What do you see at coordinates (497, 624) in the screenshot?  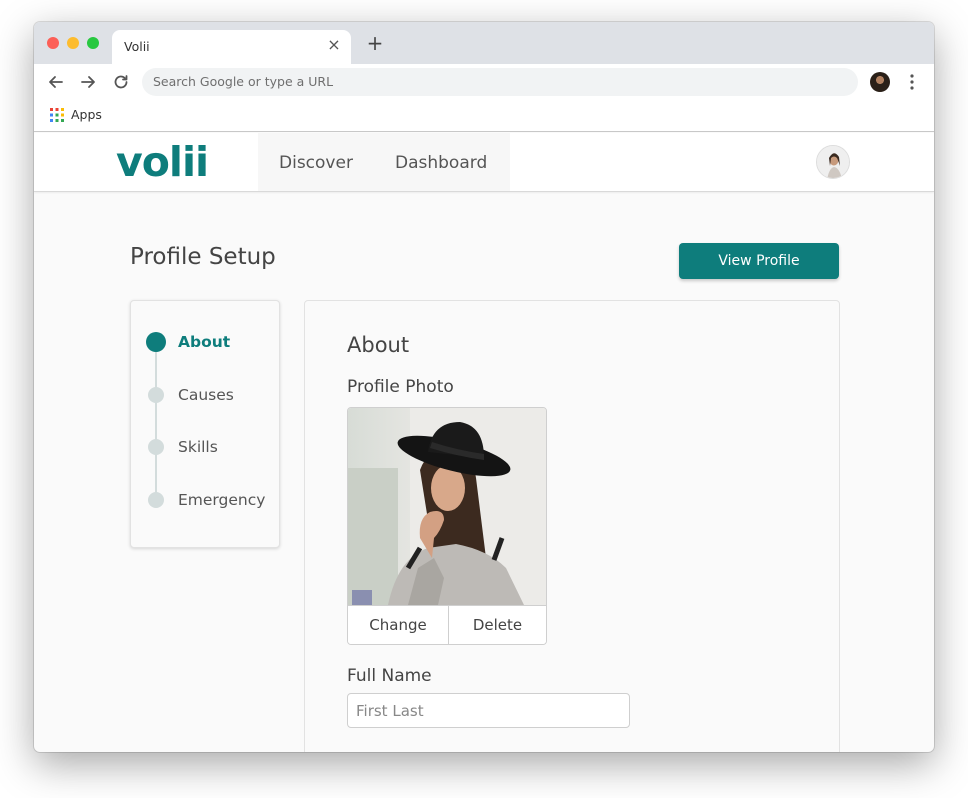 I see `delete-photo-button: Delete` at bounding box center [497, 624].